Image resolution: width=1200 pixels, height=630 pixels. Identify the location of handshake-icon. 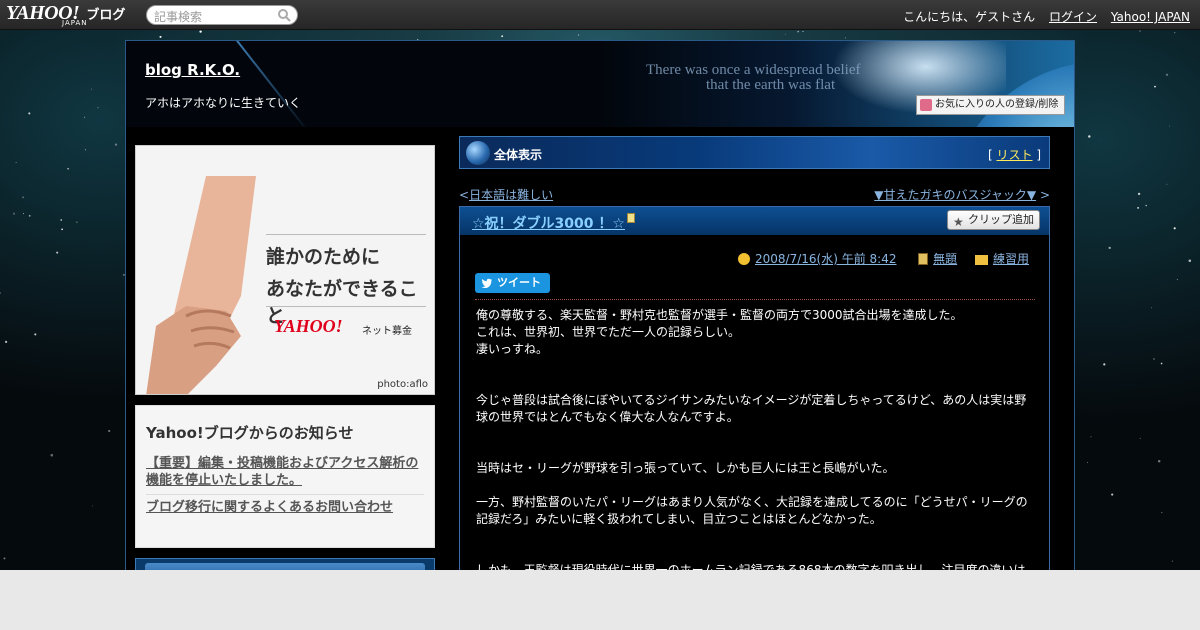
(201, 285).